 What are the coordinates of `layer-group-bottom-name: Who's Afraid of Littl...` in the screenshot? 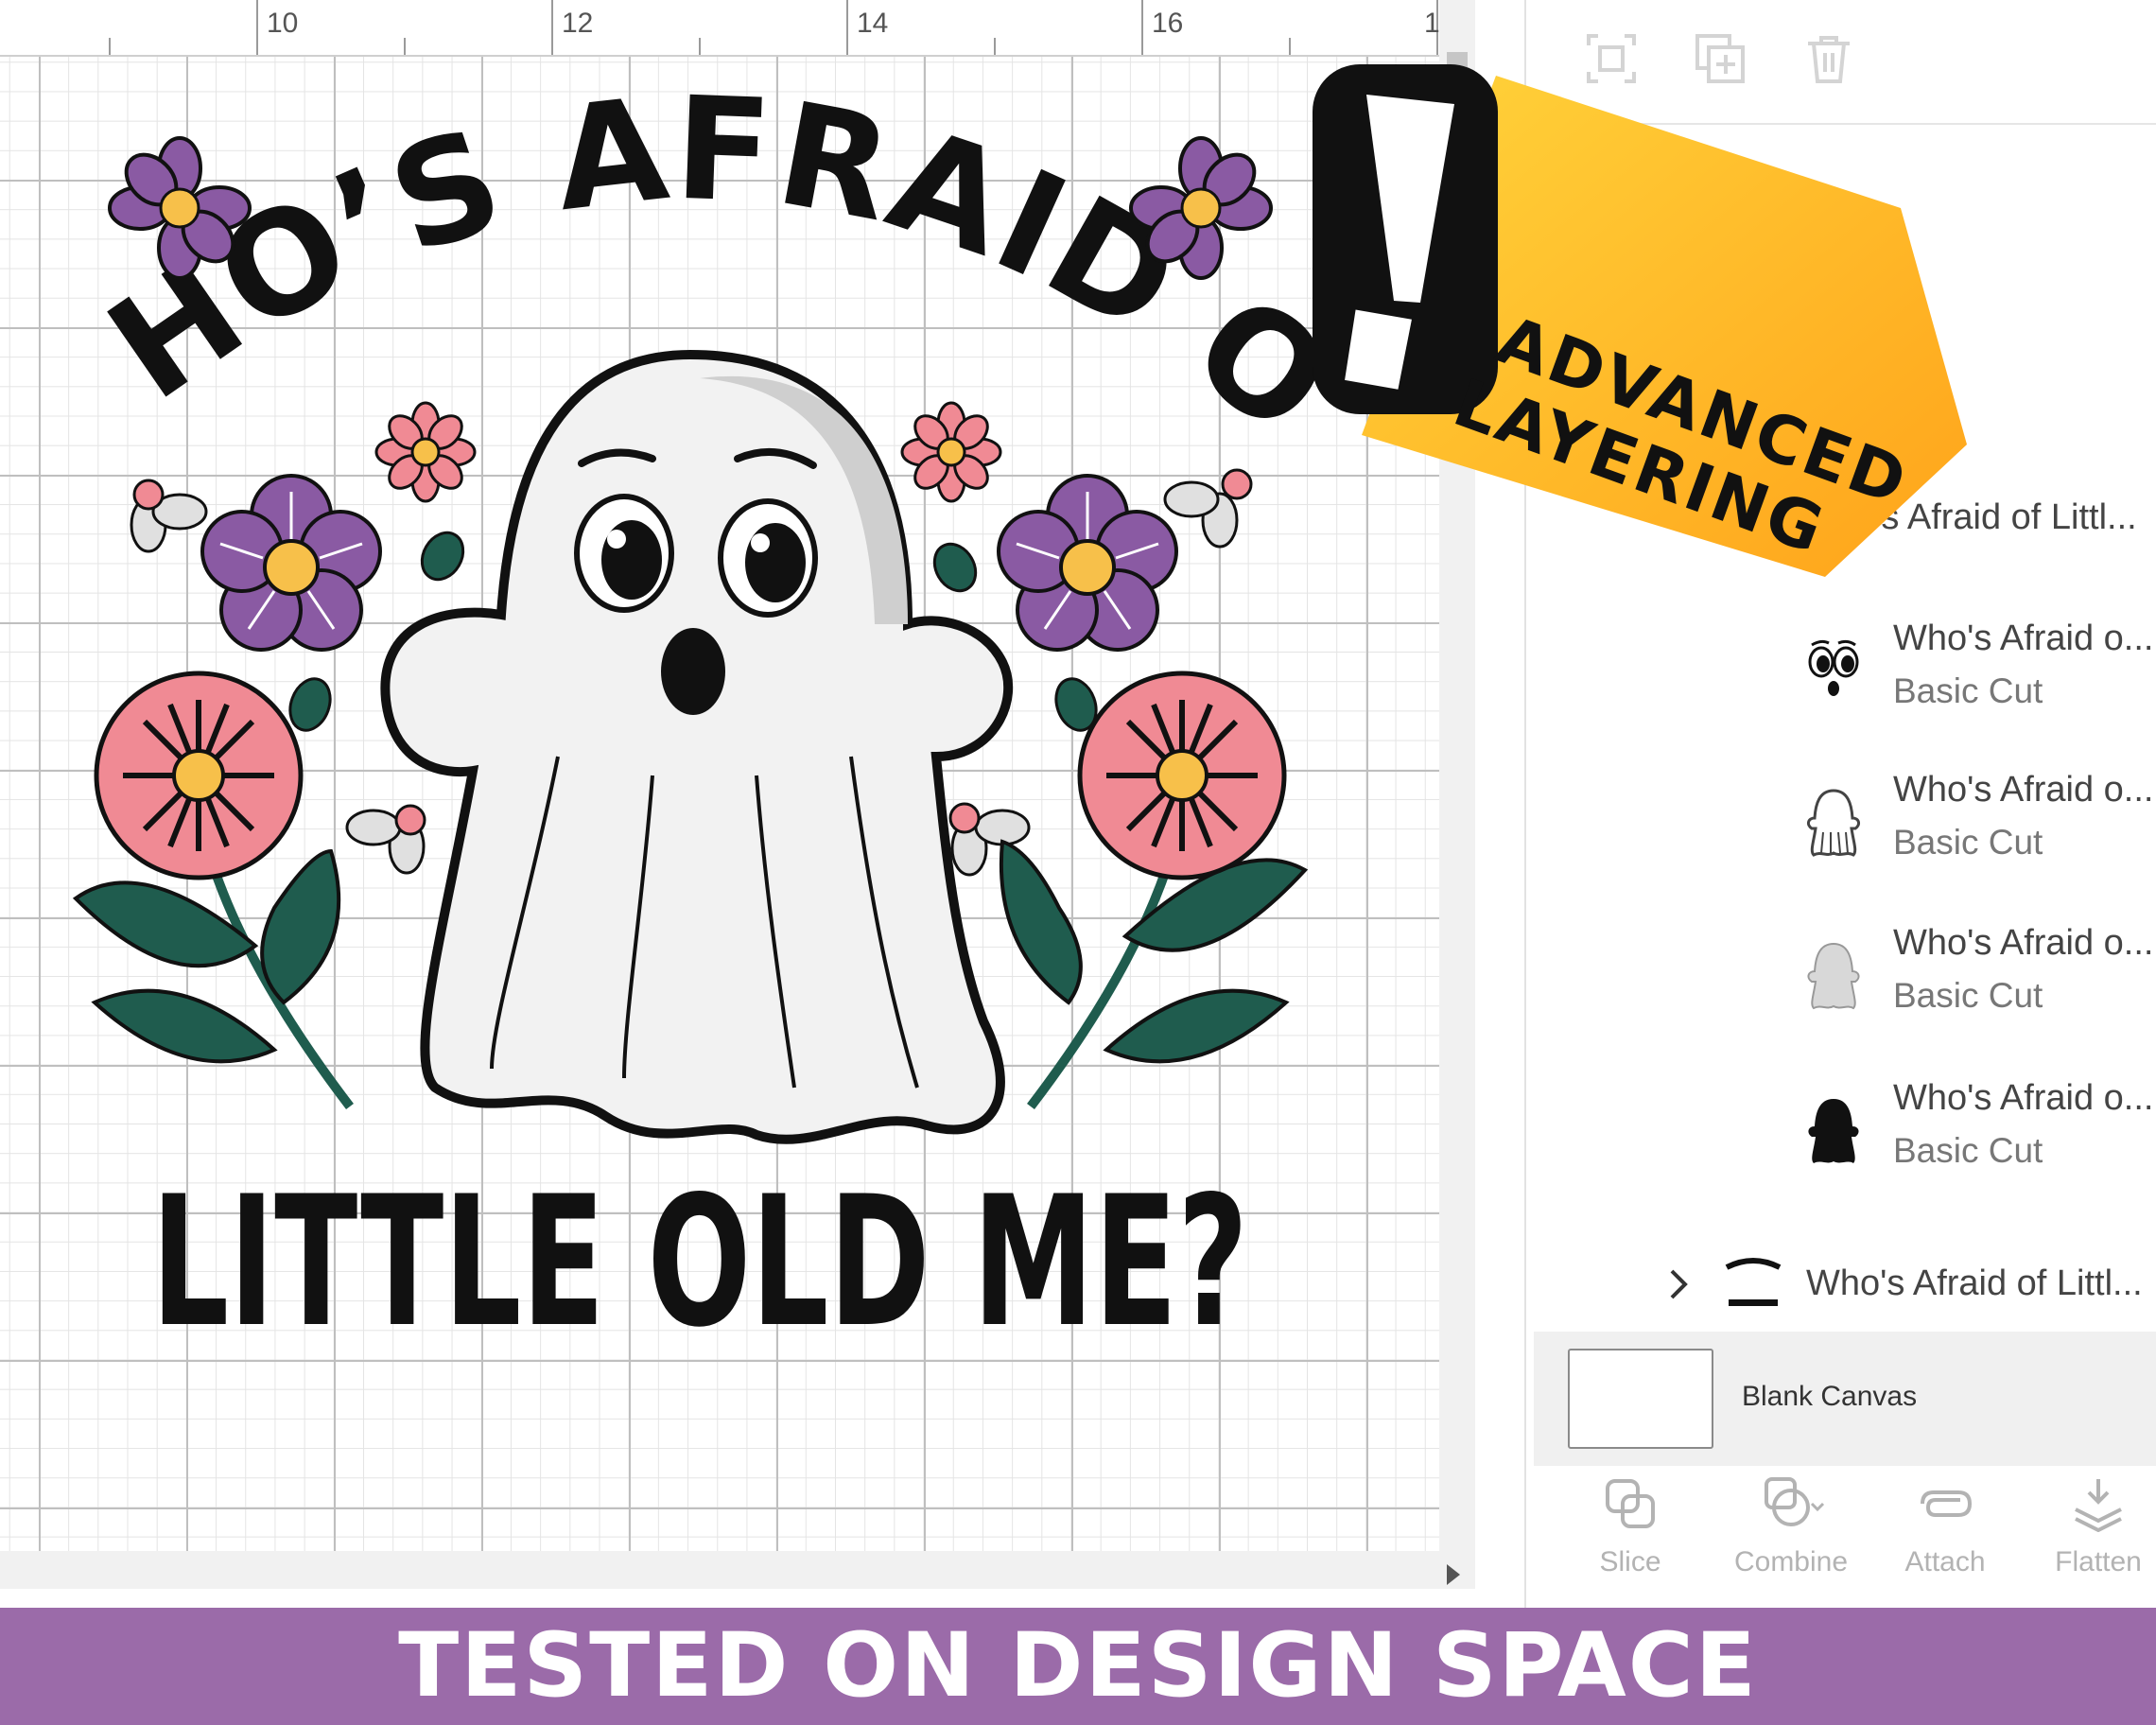 It's located at (1975, 1283).